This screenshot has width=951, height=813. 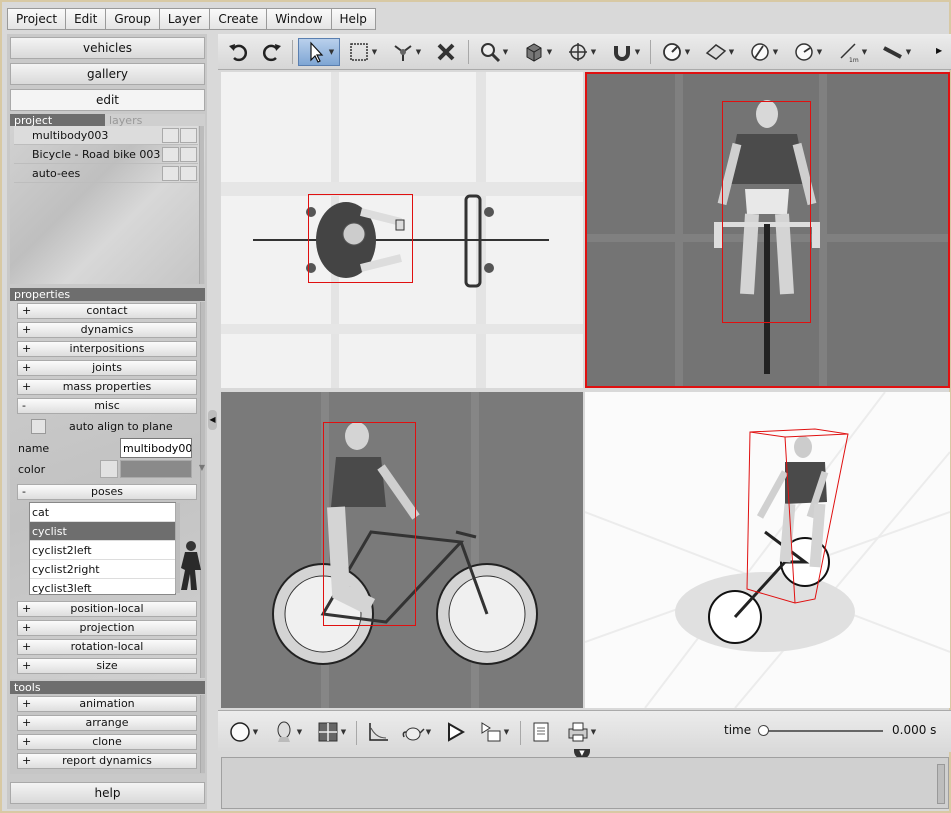 I want to click on tools-scrollbar, so click(x=202, y=734).